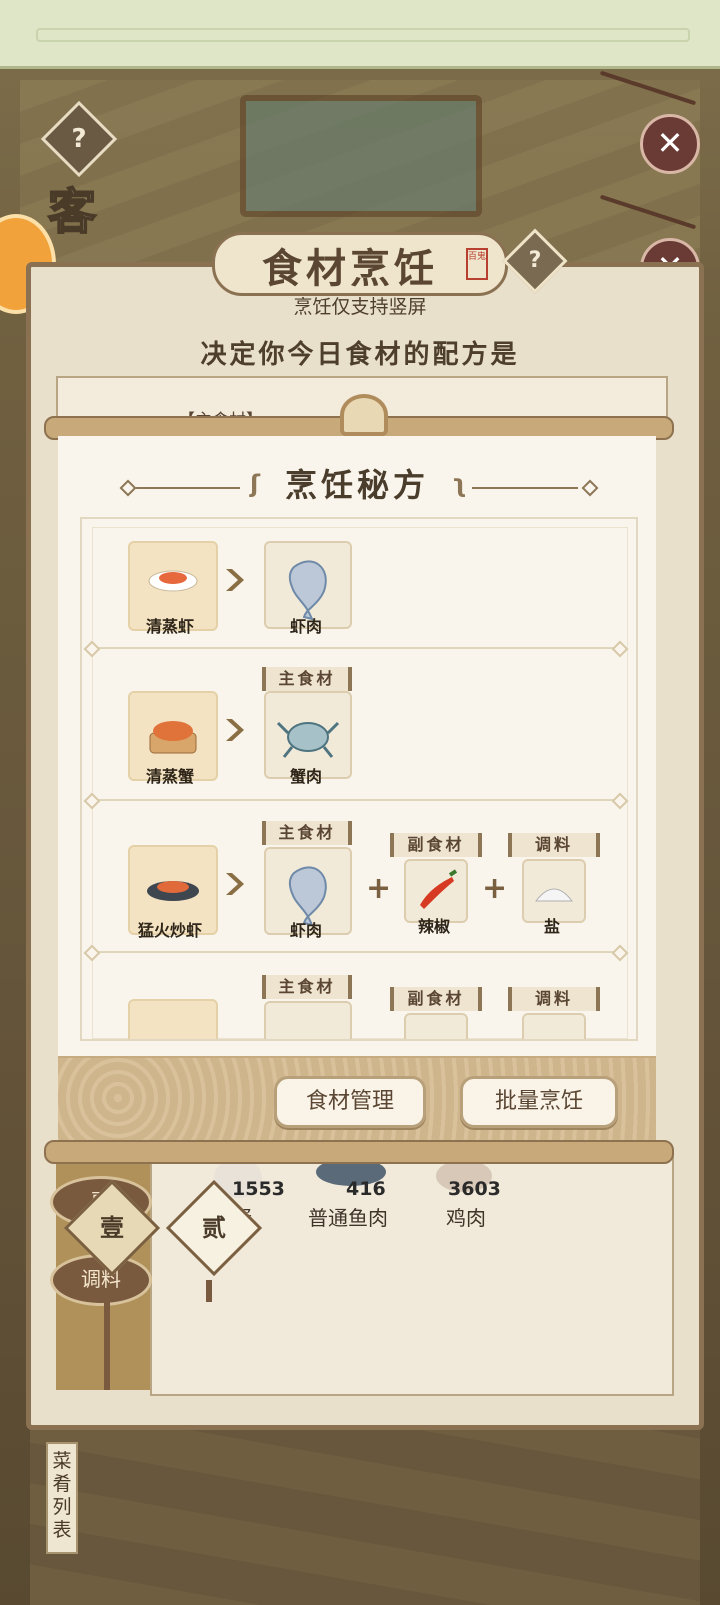 The width and height of the screenshot is (720, 1605). What do you see at coordinates (474, 1189) in the screenshot?
I see `inventory-count: 3603` at bounding box center [474, 1189].